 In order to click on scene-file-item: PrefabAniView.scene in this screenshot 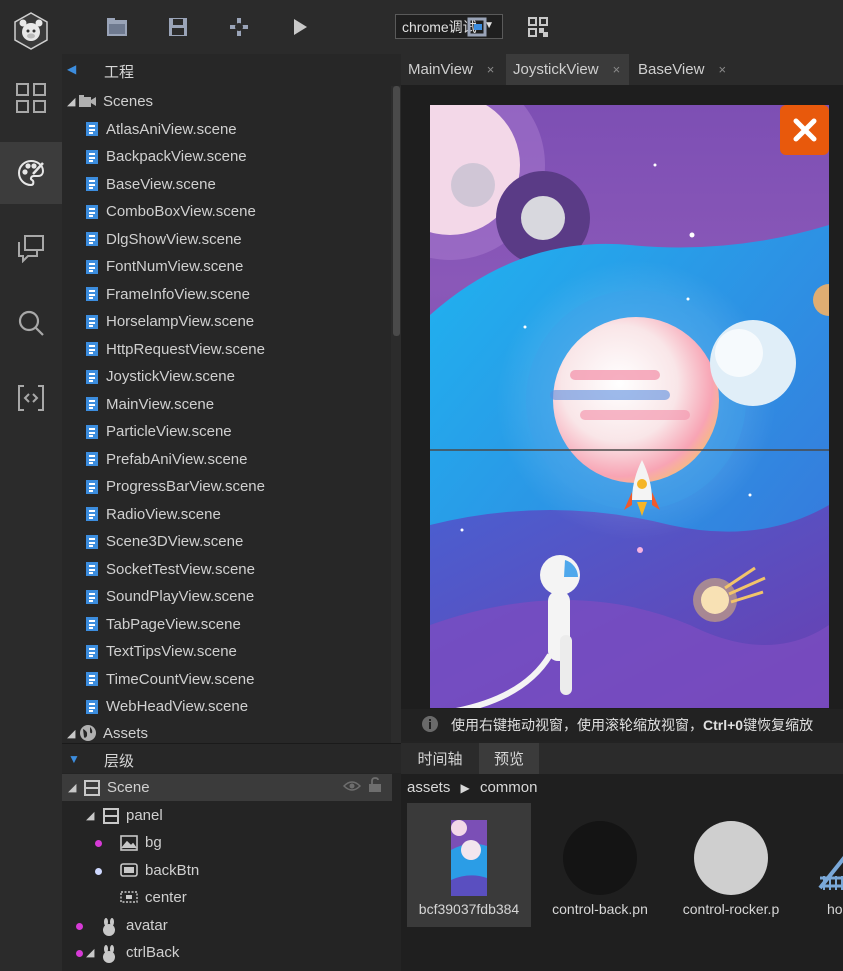, I will do `click(165, 459)`.